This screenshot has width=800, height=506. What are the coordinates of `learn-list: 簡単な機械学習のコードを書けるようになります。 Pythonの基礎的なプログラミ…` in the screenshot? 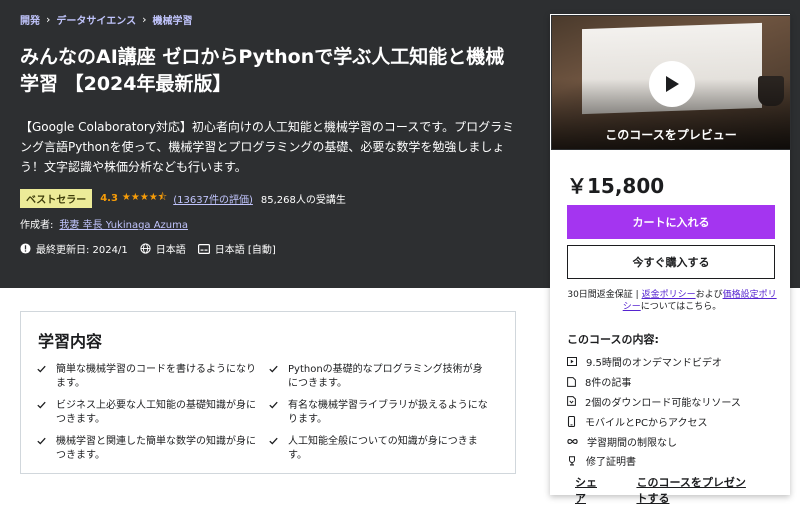 It's located at (269, 413).